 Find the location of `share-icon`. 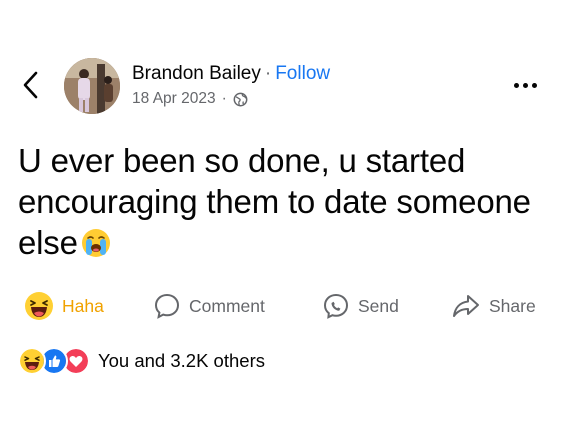

share-icon is located at coordinates (466, 306).